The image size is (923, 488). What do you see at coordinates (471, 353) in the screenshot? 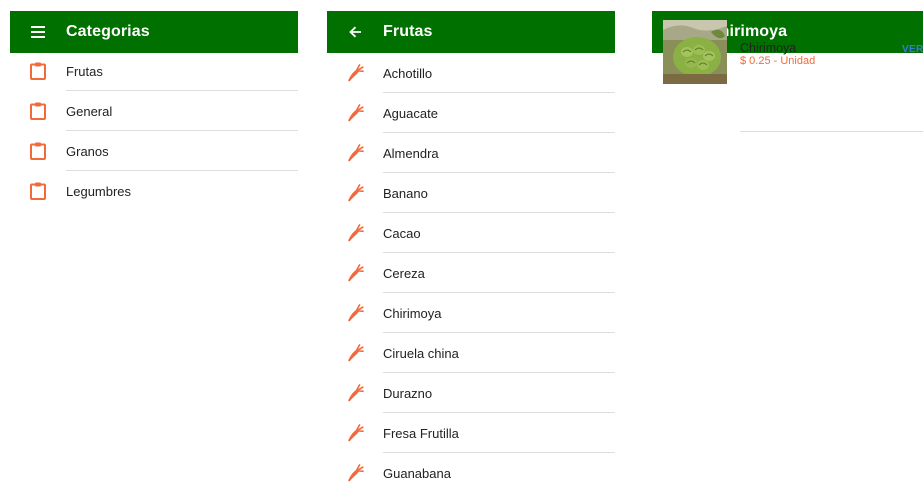
I see `fruit-item: Ciruela china` at bounding box center [471, 353].